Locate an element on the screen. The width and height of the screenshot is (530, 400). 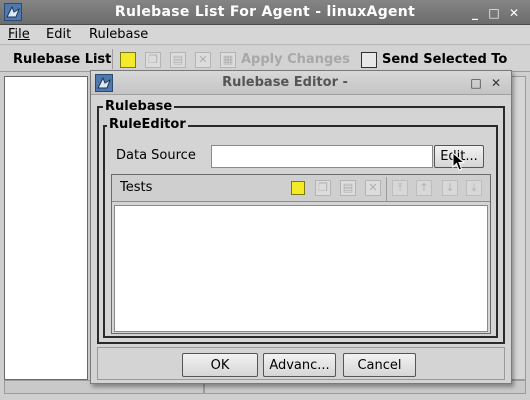
copy-icon: ❐ is located at coordinates (153, 60).